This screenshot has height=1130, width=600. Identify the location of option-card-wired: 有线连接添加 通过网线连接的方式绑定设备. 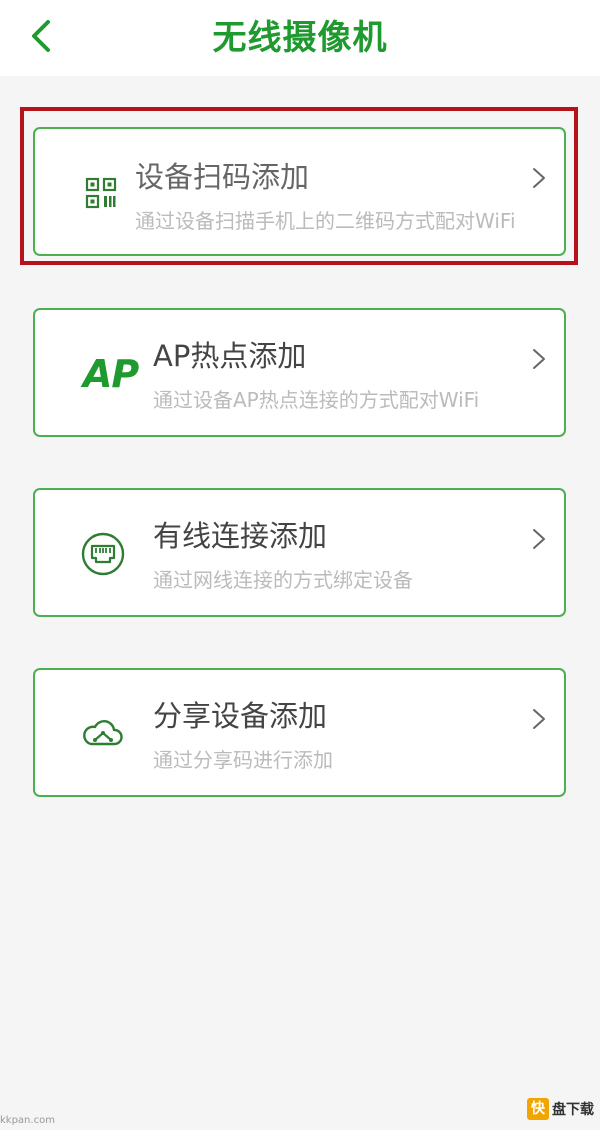
(299, 552).